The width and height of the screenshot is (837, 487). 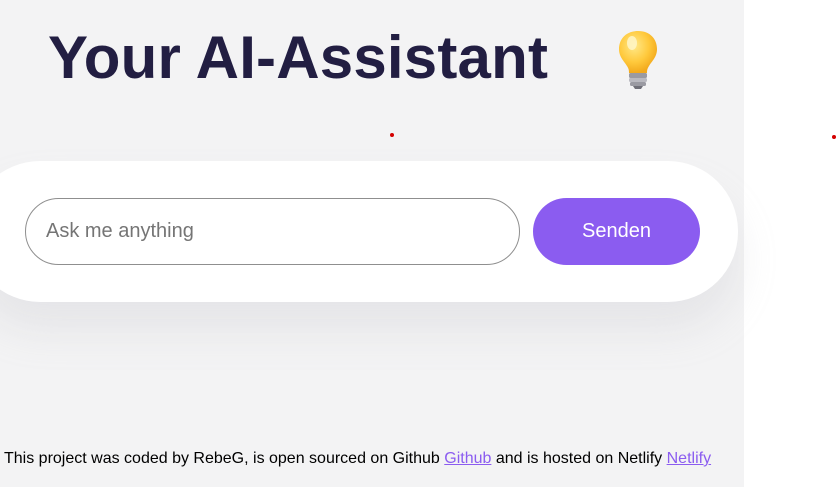 What do you see at coordinates (689, 458) in the screenshot?
I see `netlify-link: Netlify` at bounding box center [689, 458].